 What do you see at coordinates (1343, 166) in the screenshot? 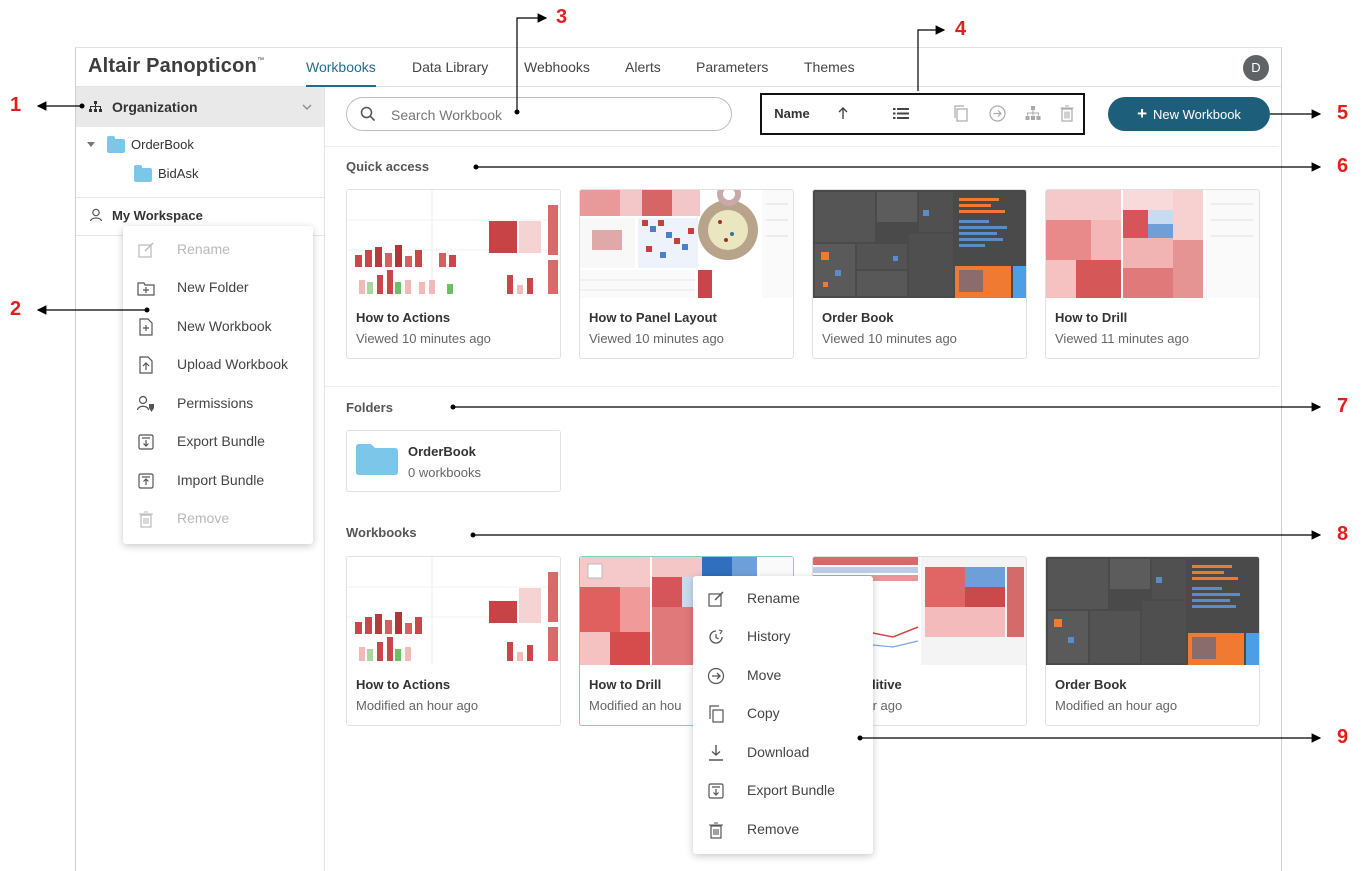
I see `annotation-number-6: 6` at bounding box center [1343, 166].